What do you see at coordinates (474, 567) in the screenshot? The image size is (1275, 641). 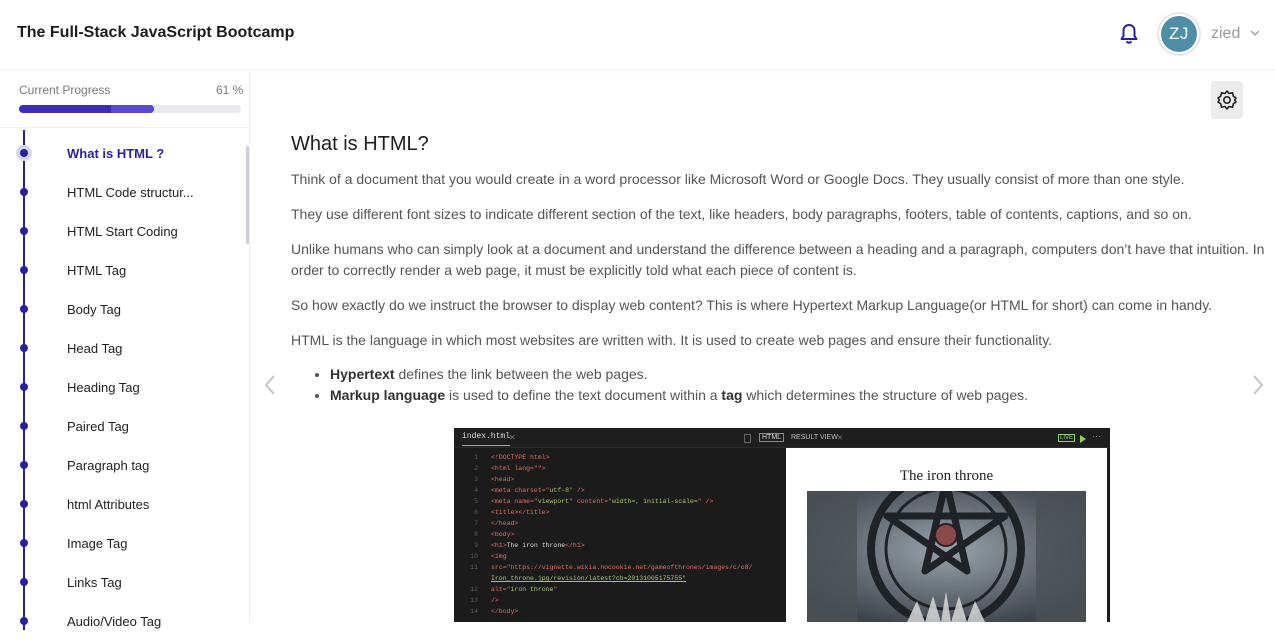 I see `line-number: 11` at bounding box center [474, 567].